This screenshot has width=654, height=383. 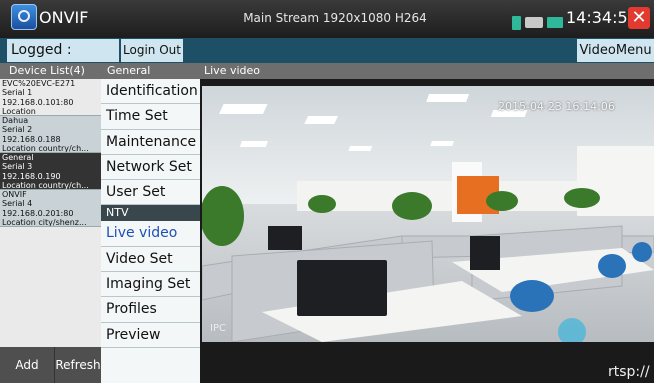 What do you see at coordinates (38, 102) in the screenshot?
I see `device-ip: 192.168.0.101:80` at bounding box center [38, 102].